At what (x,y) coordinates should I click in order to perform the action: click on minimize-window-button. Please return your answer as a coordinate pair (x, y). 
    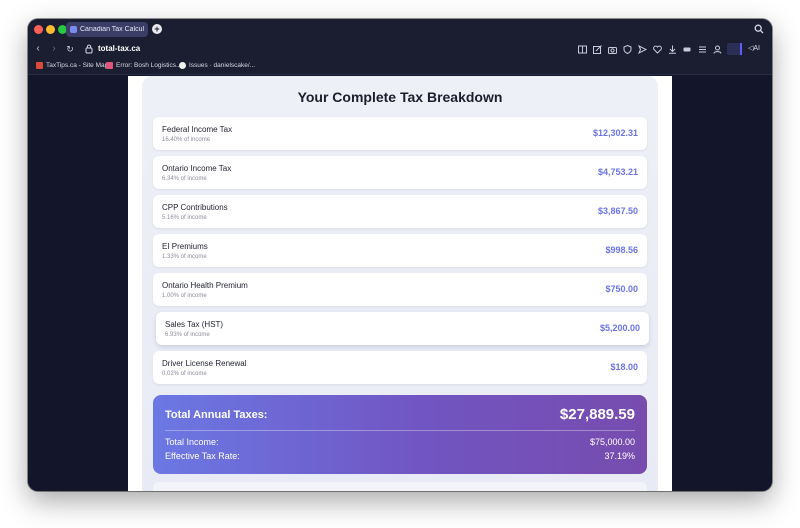
    Looking at the image, I should click on (50, 29).